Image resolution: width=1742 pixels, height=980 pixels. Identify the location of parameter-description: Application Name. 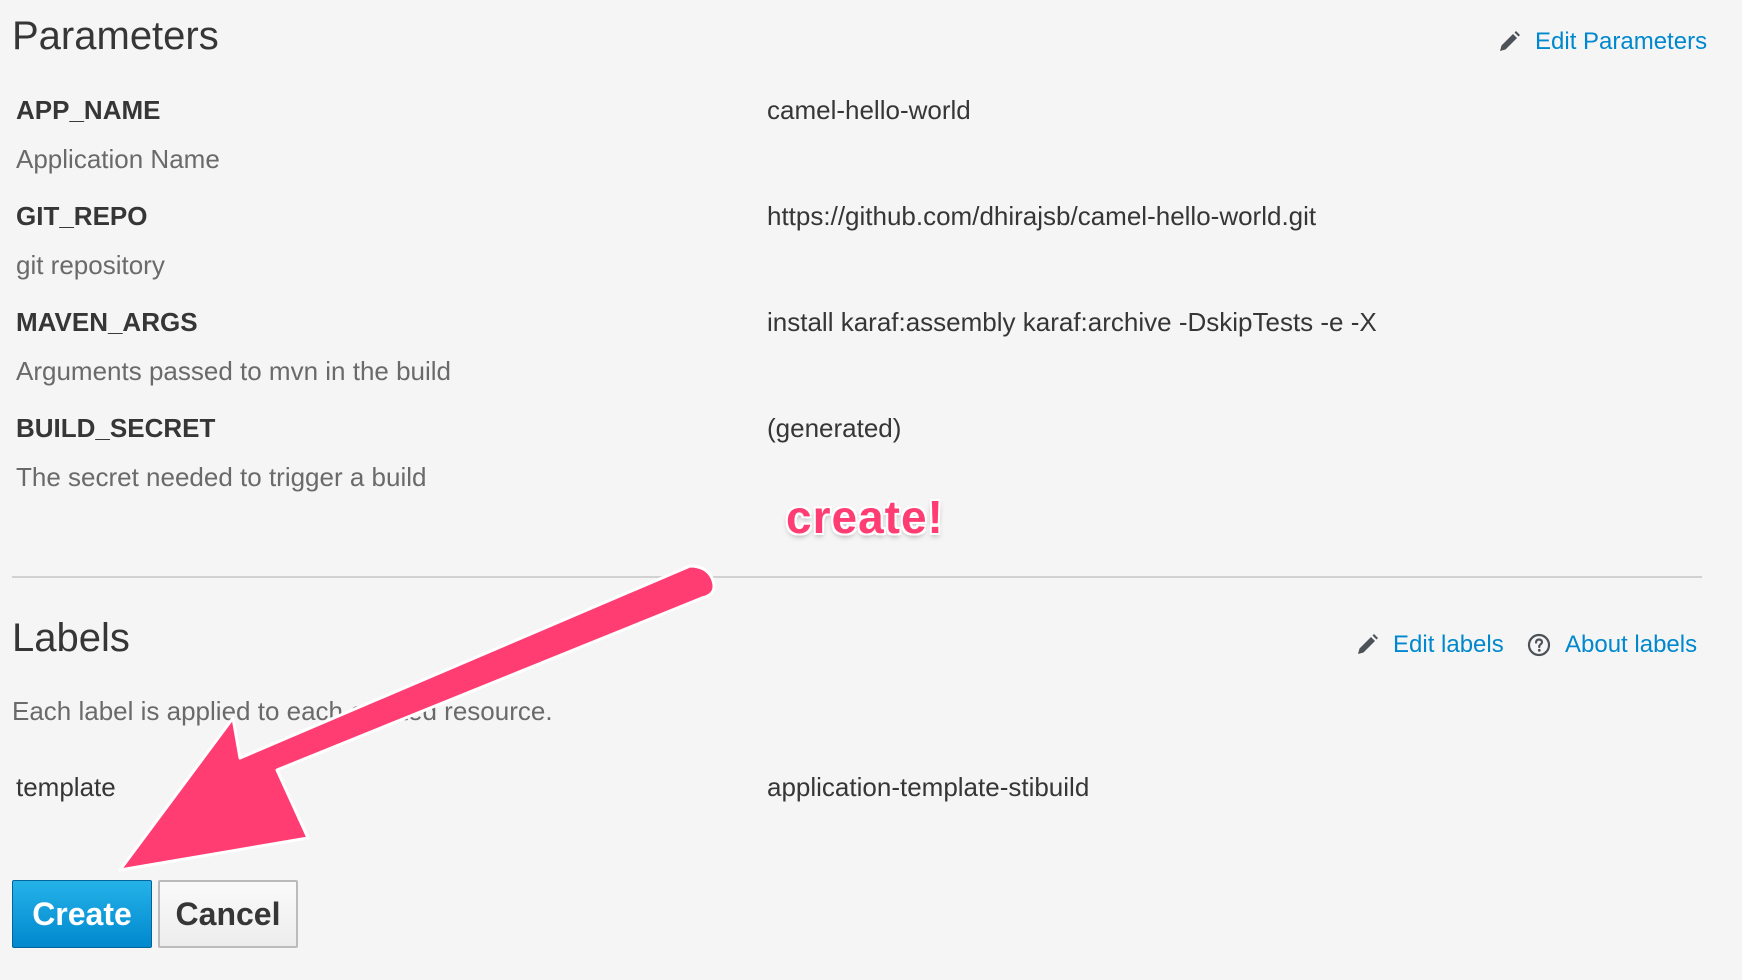
(118, 159).